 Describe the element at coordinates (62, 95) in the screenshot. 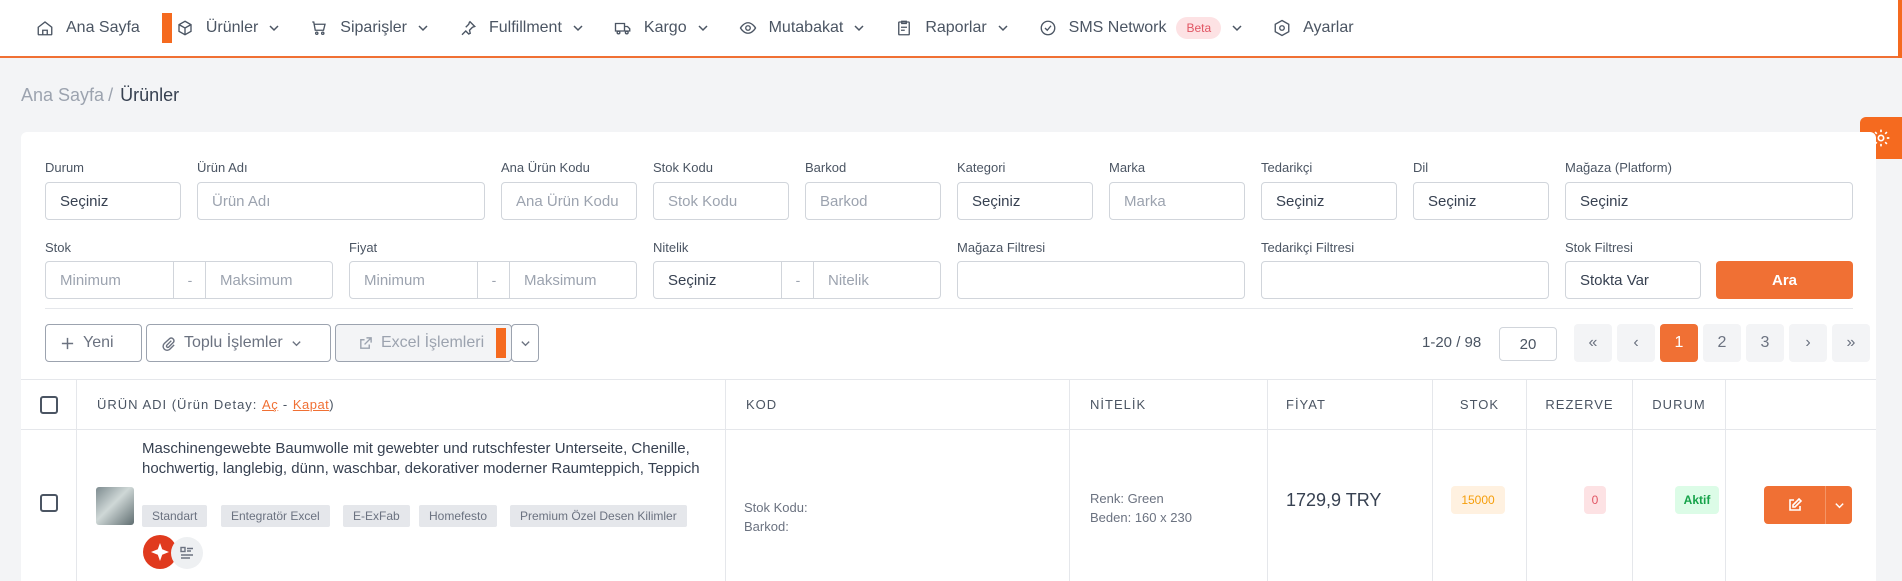

I see `breadcrumb-home: Ana Sayfa` at that location.